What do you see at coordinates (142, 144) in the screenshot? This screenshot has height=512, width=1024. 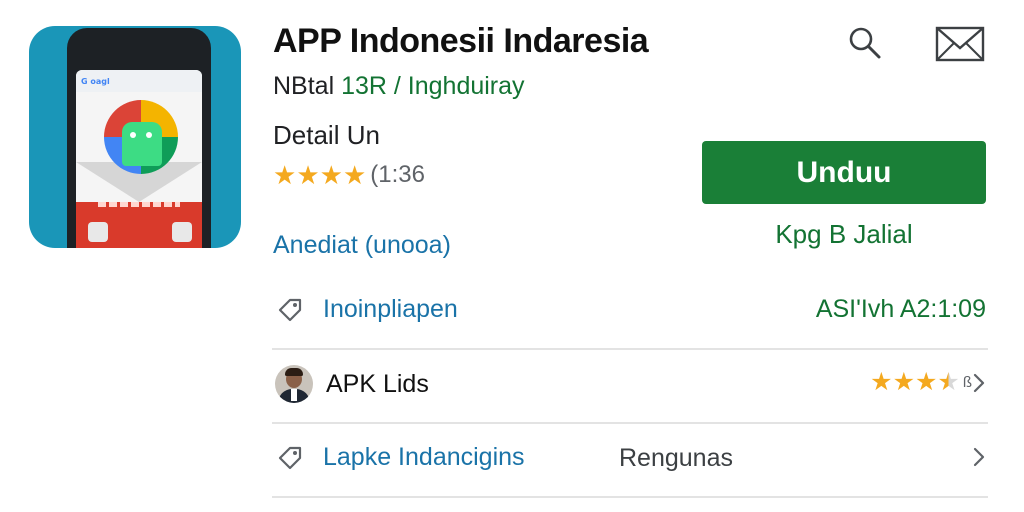 I see `android-robot-icon` at bounding box center [142, 144].